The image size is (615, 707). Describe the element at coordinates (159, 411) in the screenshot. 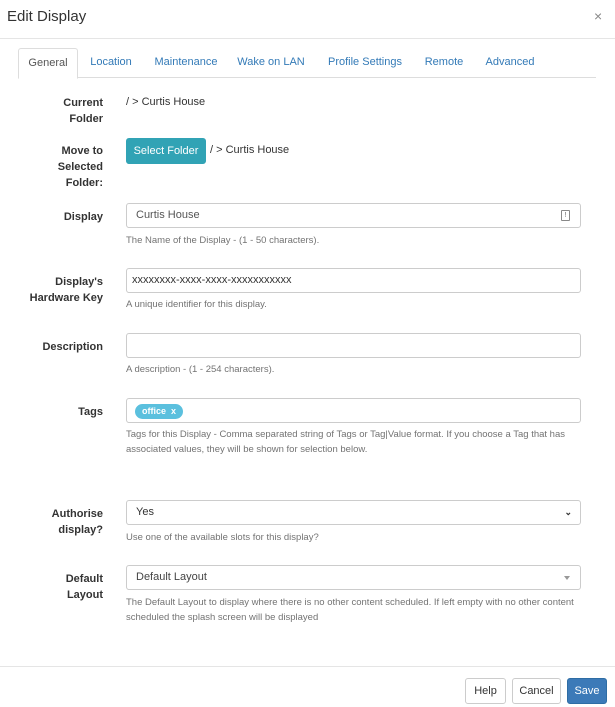

I see `tag-chip: office x` at that location.